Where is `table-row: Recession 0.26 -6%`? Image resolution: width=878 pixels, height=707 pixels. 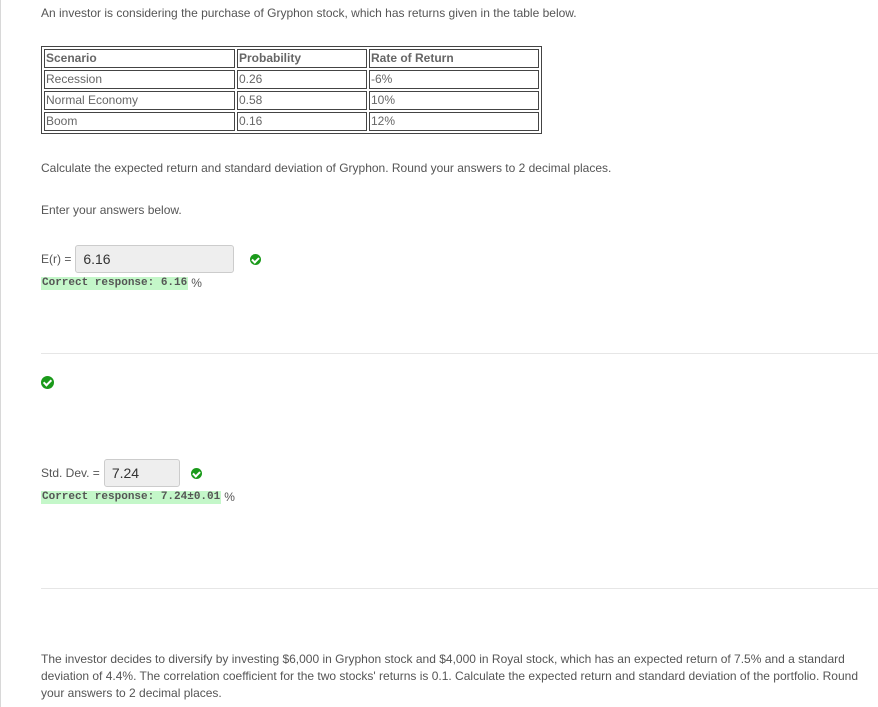
table-row: Recession 0.26 -6% is located at coordinates (291, 79).